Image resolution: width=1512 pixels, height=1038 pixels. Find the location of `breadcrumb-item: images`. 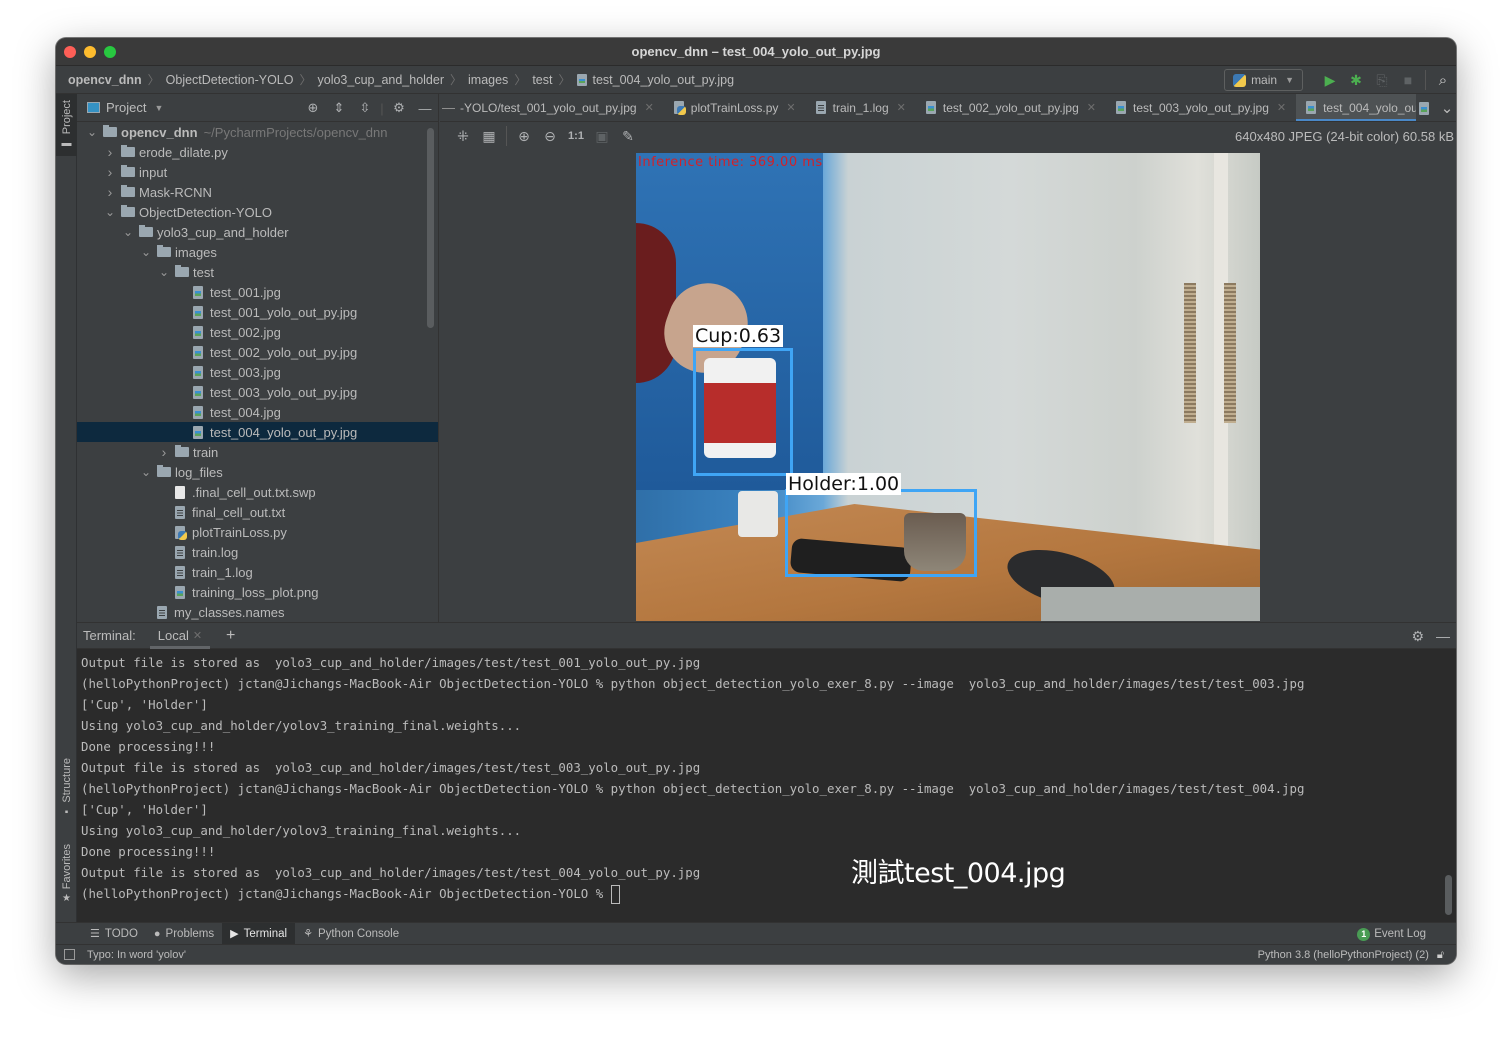

breadcrumb-item: images is located at coordinates (488, 80).